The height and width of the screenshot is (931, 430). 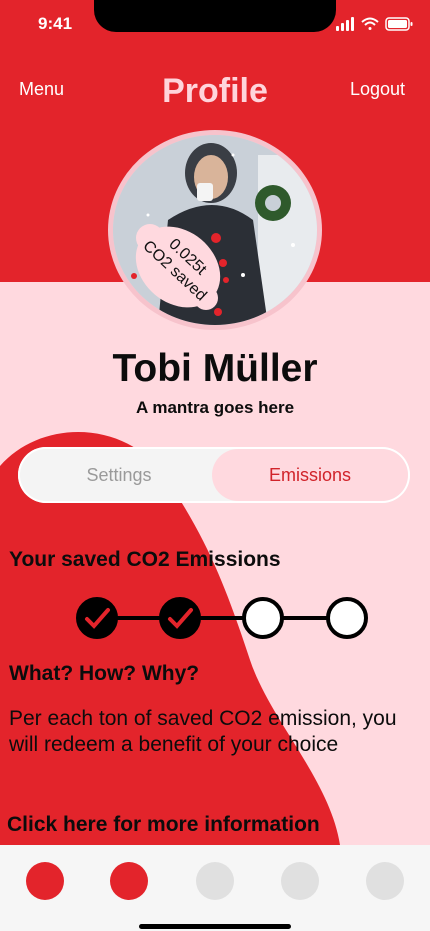 I want to click on status-time: 9:41, so click(x=55, y=23).